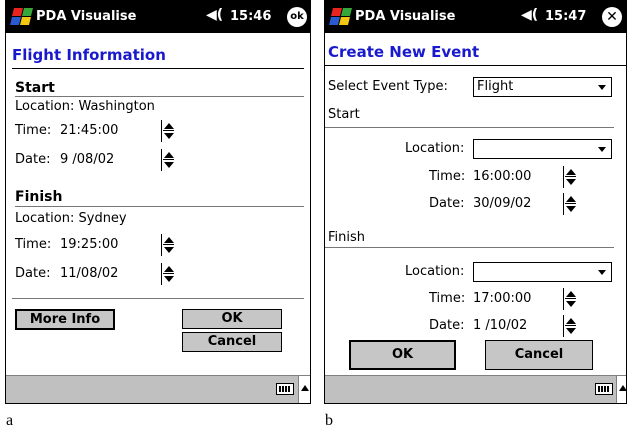 This screenshot has height=434, width=627. Describe the element at coordinates (404, 52) in the screenshot. I see `page-title: Create New Event` at that location.